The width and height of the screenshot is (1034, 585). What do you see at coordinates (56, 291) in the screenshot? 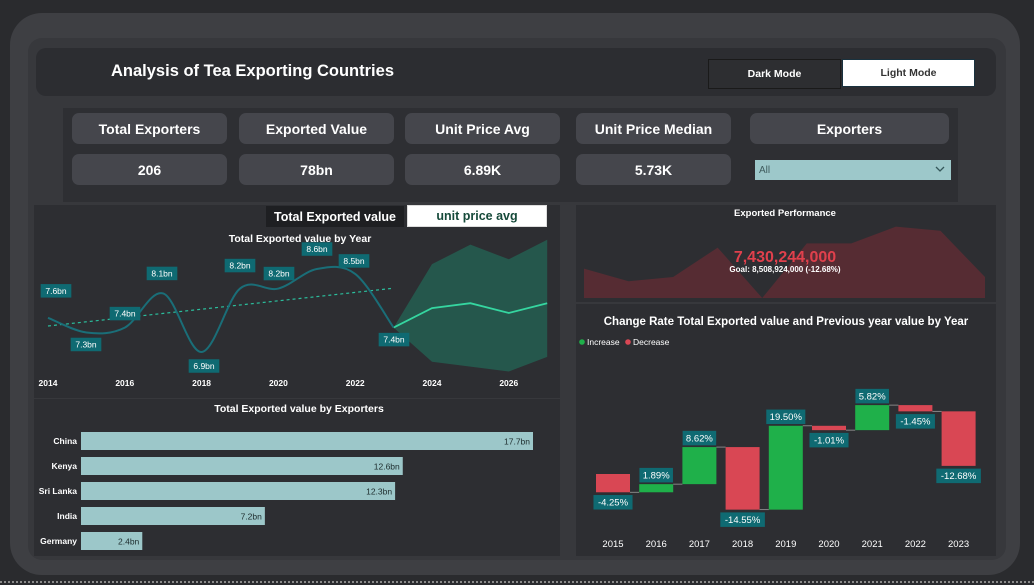
I see `line-data-label-2014: 7.6bn` at bounding box center [56, 291].